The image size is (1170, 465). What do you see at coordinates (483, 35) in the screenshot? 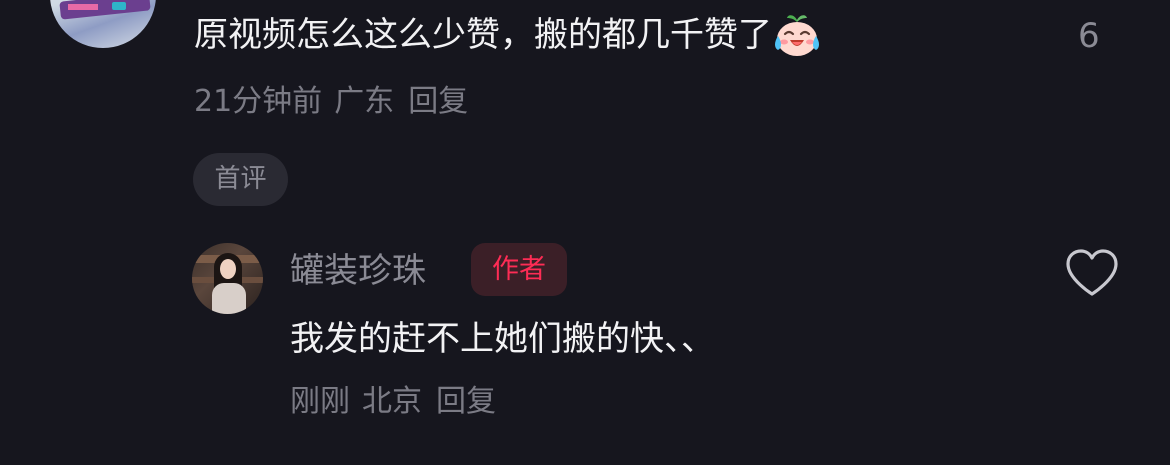
I see `comment-text: 原视频怎么这么少赞，搬的都几千赞了` at bounding box center [483, 35].